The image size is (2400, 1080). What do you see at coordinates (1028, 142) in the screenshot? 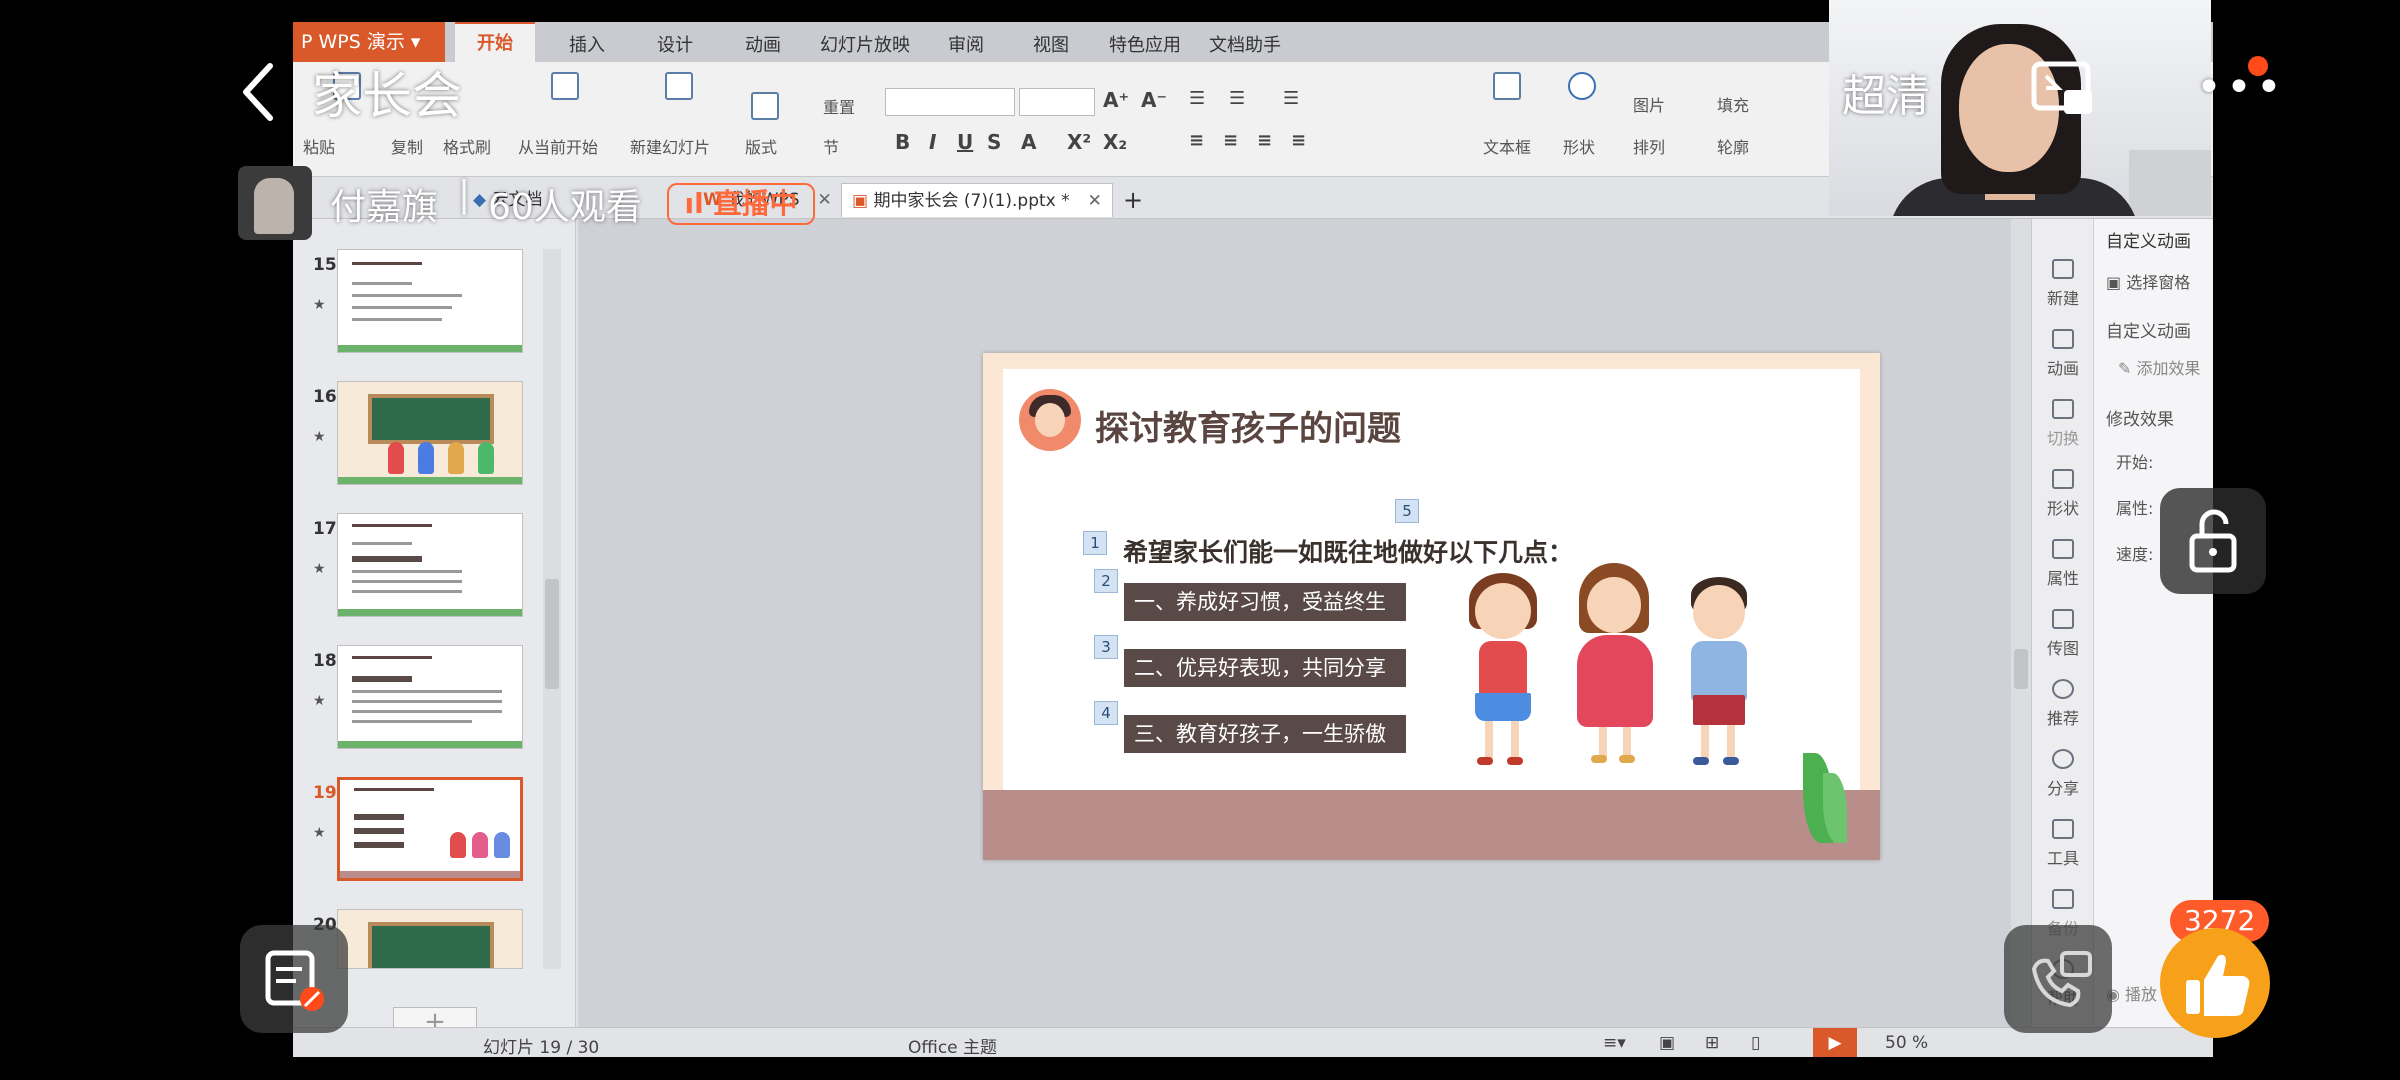
I see `font-color-icon: A` at bounding box center [1028, 142].